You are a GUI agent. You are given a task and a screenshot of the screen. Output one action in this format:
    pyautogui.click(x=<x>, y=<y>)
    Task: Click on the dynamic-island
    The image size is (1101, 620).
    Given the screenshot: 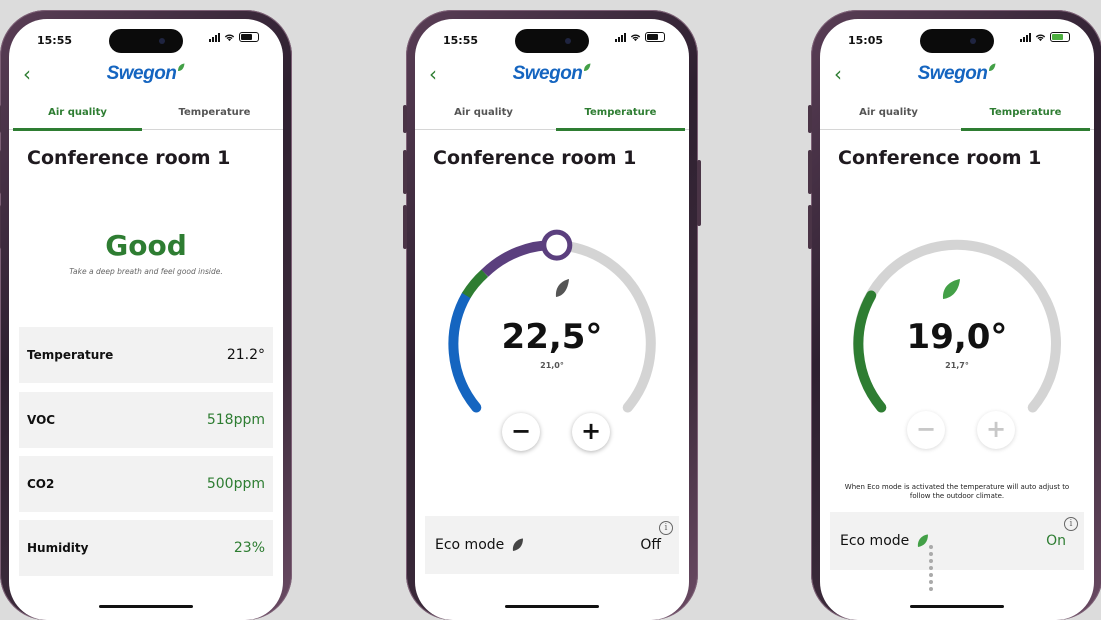 What is the action you would take?
    pyautogui.click(x=146, y=41)
    